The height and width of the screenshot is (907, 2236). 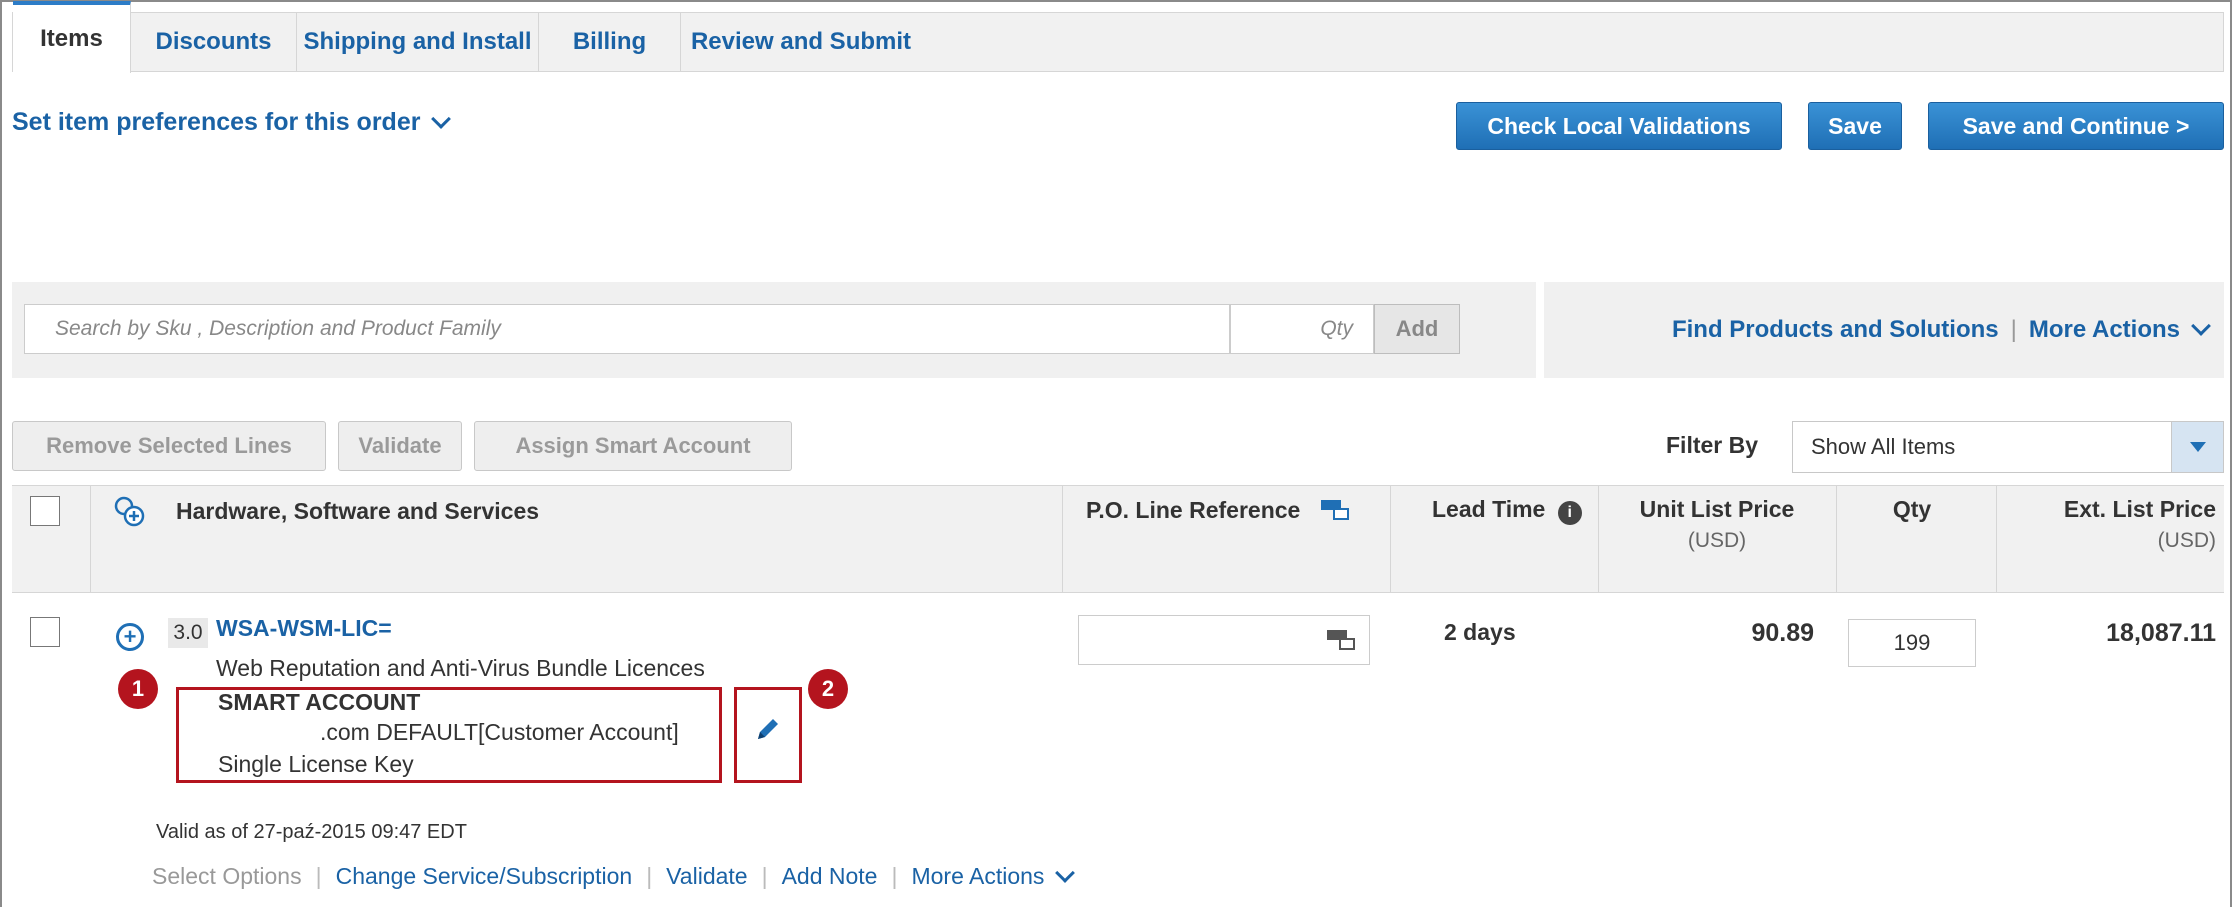 What do you see at coordinates (1835, 330) in the screenshot?
I see `find-products-link: Find Products and Solutions` at bounding box center [1835, 330].